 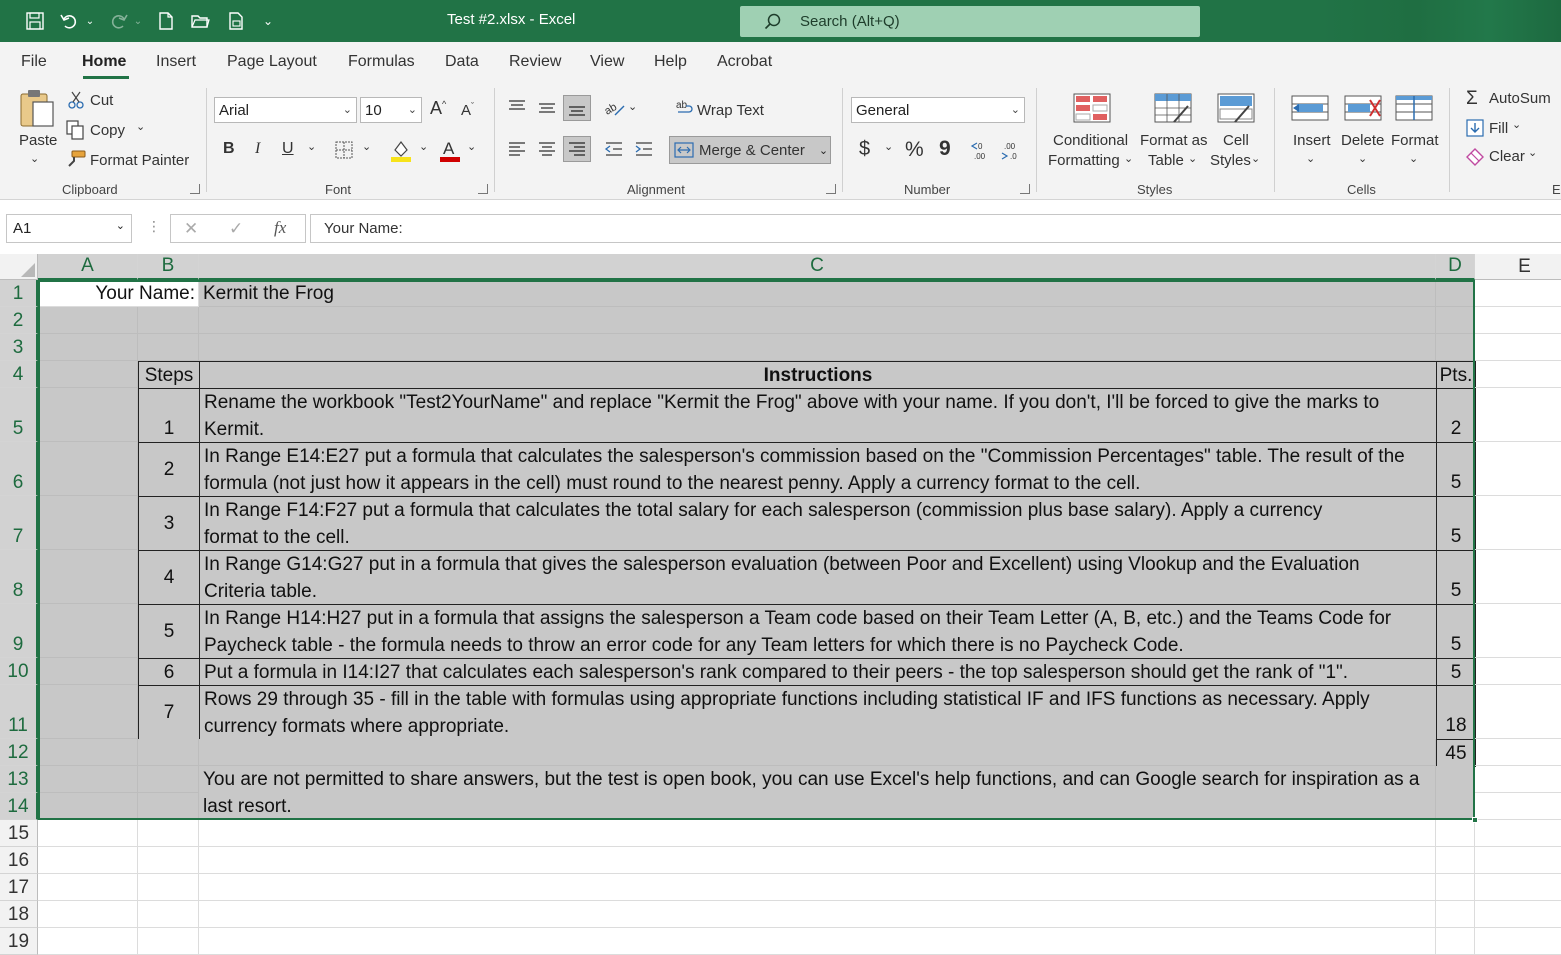 What do you see at coordinates (864, 149) in the screenshot?
I see `currency-button: $` at bounding box center [864, 149].